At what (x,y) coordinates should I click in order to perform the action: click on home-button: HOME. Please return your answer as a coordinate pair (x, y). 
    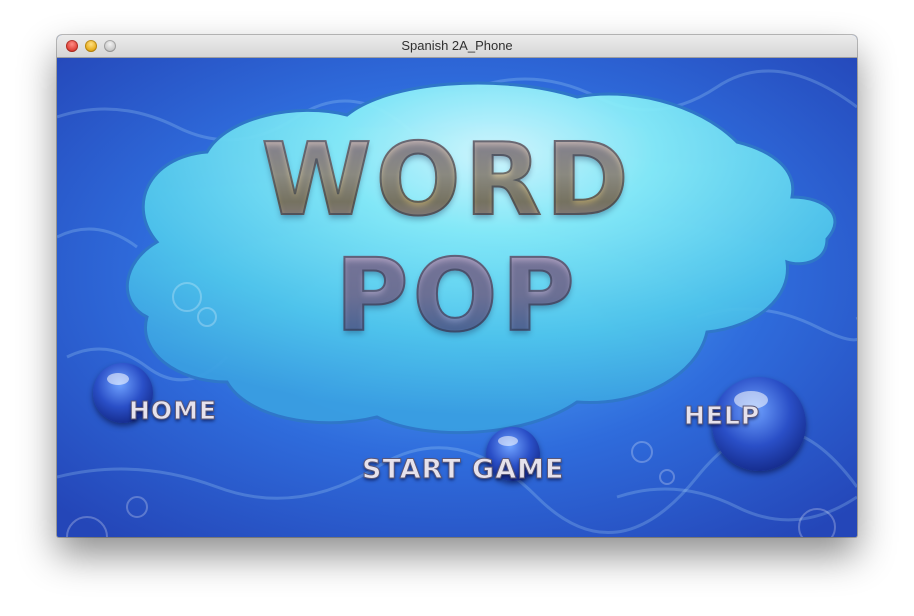
    Looking at the image, I should click on (172, 411).